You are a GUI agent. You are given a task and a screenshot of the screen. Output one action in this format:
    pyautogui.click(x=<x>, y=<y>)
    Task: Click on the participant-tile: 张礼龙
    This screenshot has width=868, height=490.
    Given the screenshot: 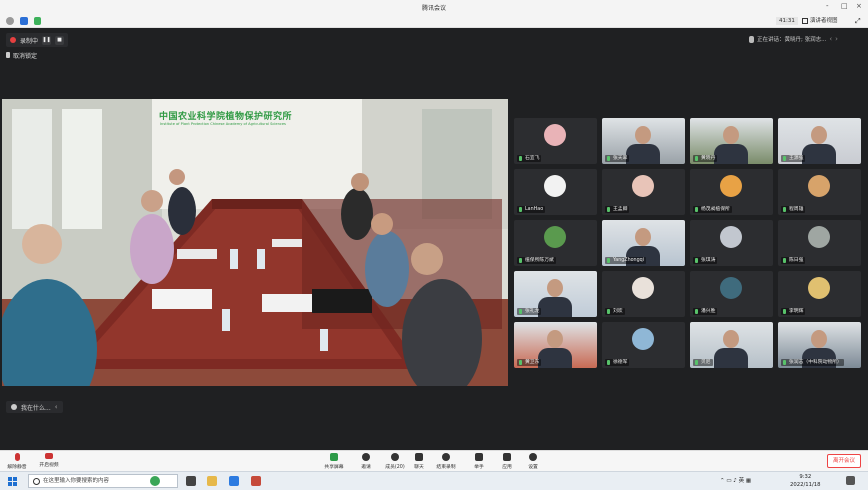 What is the action you would take?
    pyautogui.click(x=555, y=294)
    